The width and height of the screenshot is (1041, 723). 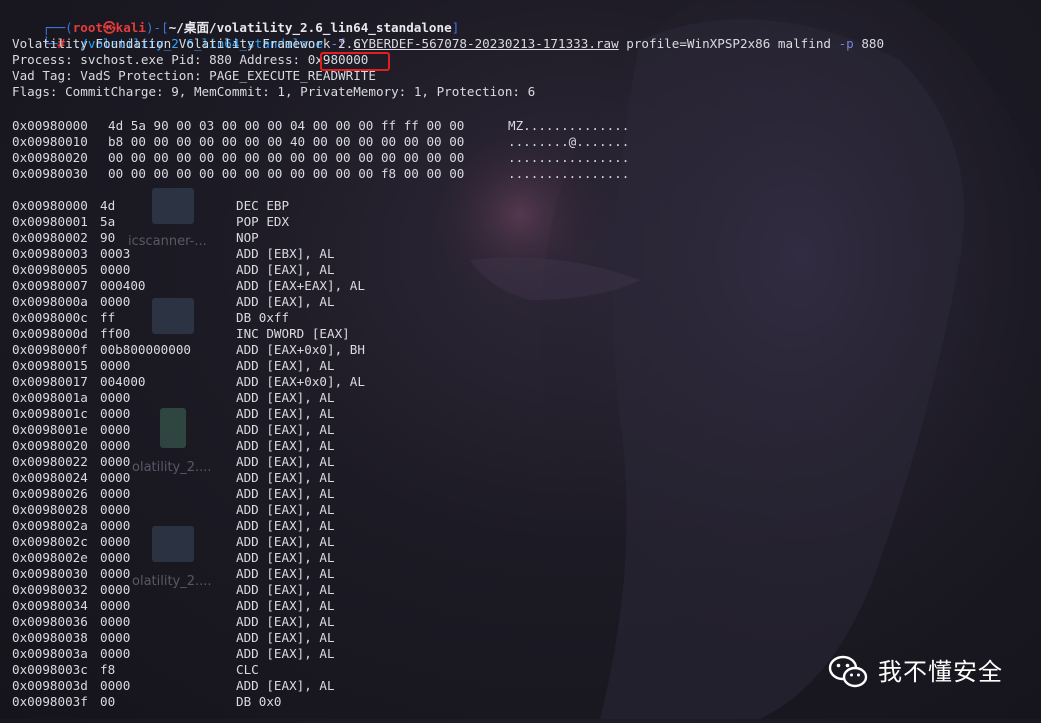 I want to click on disasm-address: 0x00980005, so click(x=50, y=269).